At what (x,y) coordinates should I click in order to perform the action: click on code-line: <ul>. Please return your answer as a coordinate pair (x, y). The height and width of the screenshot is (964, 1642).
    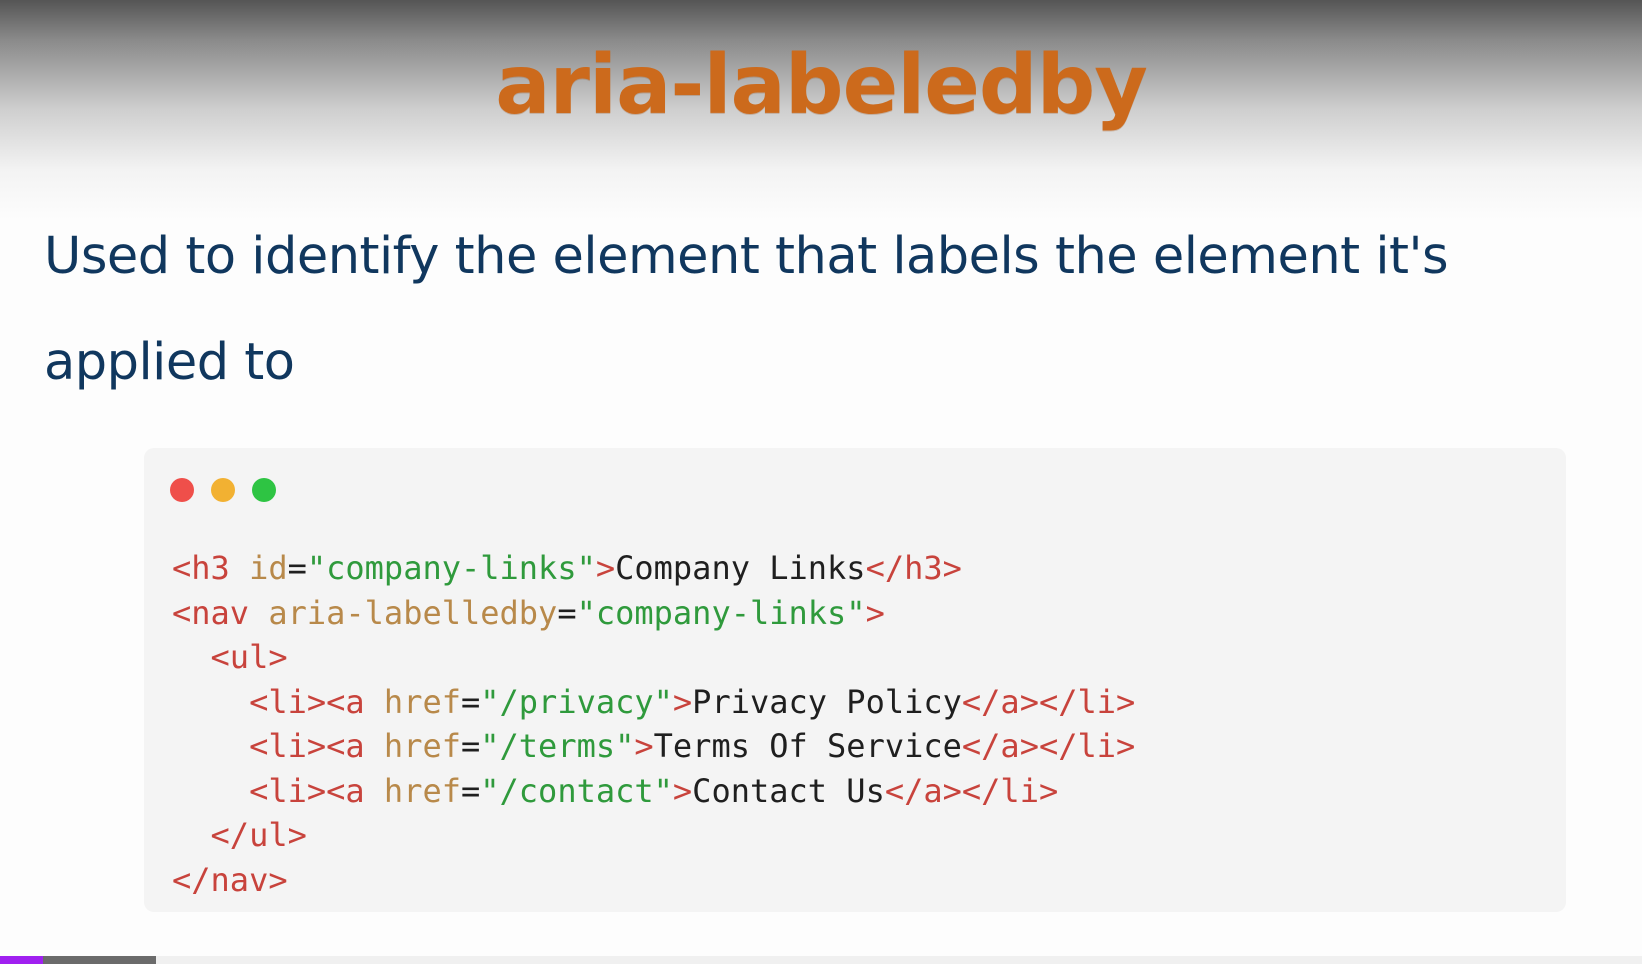
    Looking at the image, I should click on (653, 657).